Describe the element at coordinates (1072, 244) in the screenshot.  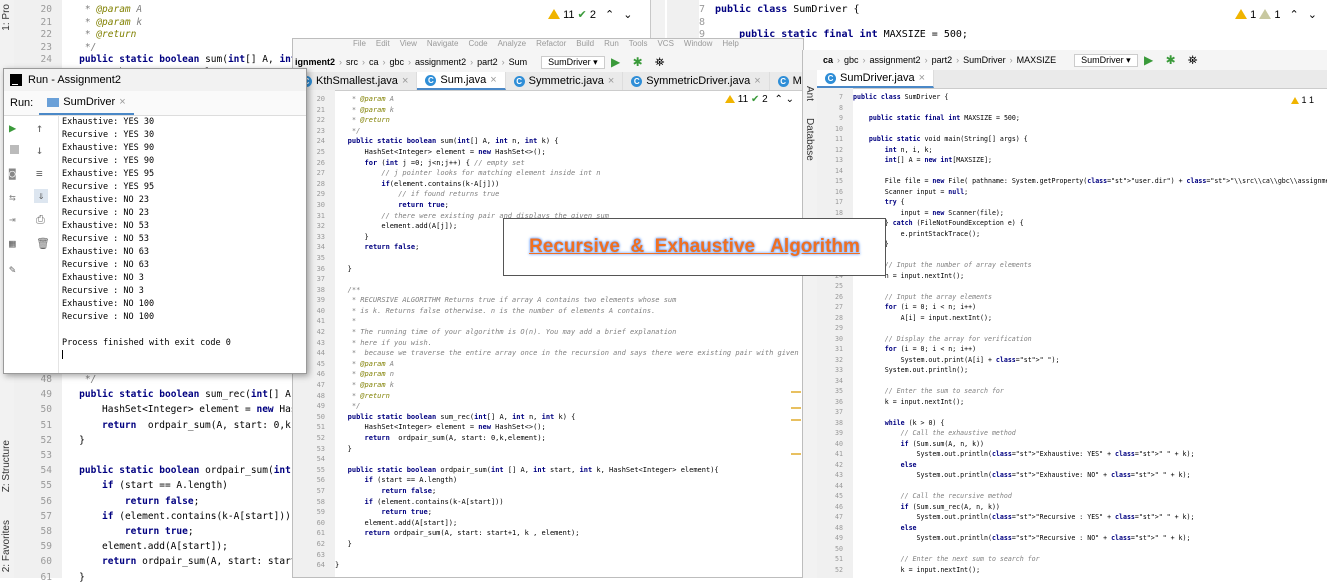
I see `code-line: 21 }` at that location.